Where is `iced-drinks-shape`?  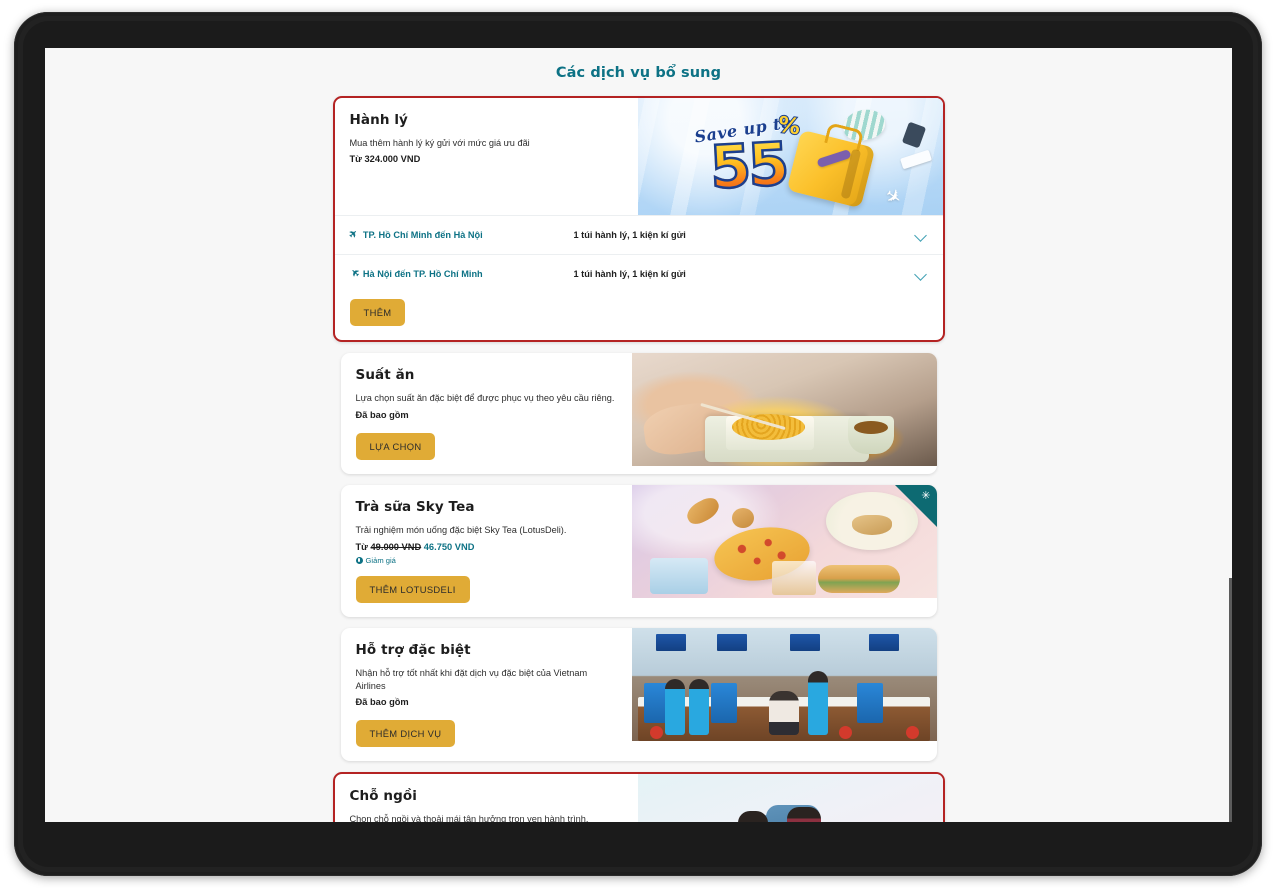 iced-drinks-shape is located at coordinates (793, 578).